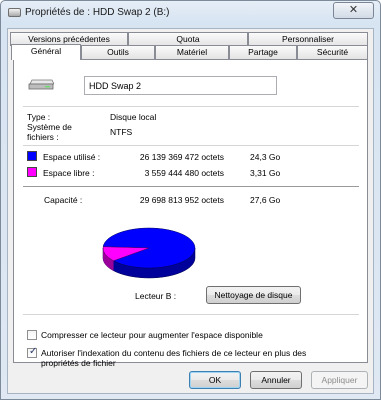  What do you see at coordinates (184, 173) in the screenshot?
I see `free-space-bytes: 3 559 444 480 octets` at bounding box center [184, 173].